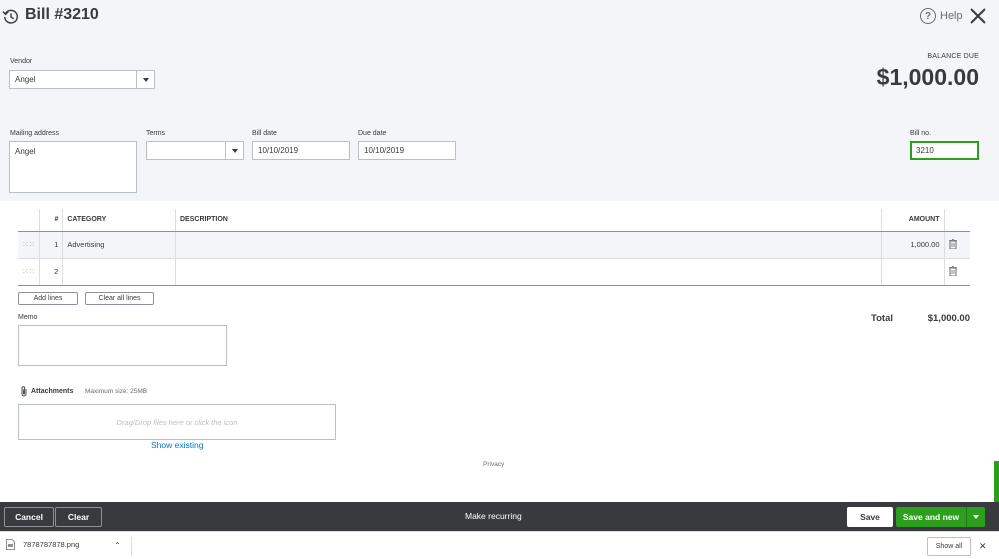 This screenshot has width=999, height=559. What do you see at coordinates (117, 545) in the screenshot?
I see `chevron-up-icon: ⌃` at bounding box center [117, 545].